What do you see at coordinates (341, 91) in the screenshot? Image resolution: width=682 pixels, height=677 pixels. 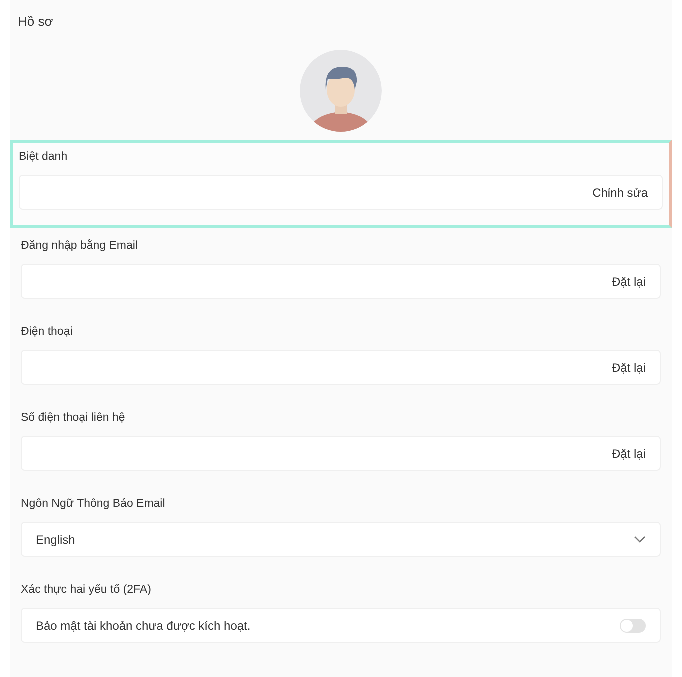 I see `avatar-icon` at bounding box center [341, 91].